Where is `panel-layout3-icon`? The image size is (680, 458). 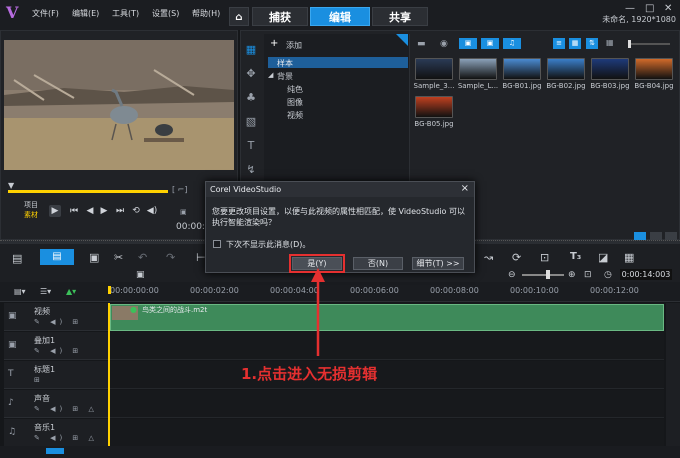
panel-layout3-icon is located at coordinates (671, 236).